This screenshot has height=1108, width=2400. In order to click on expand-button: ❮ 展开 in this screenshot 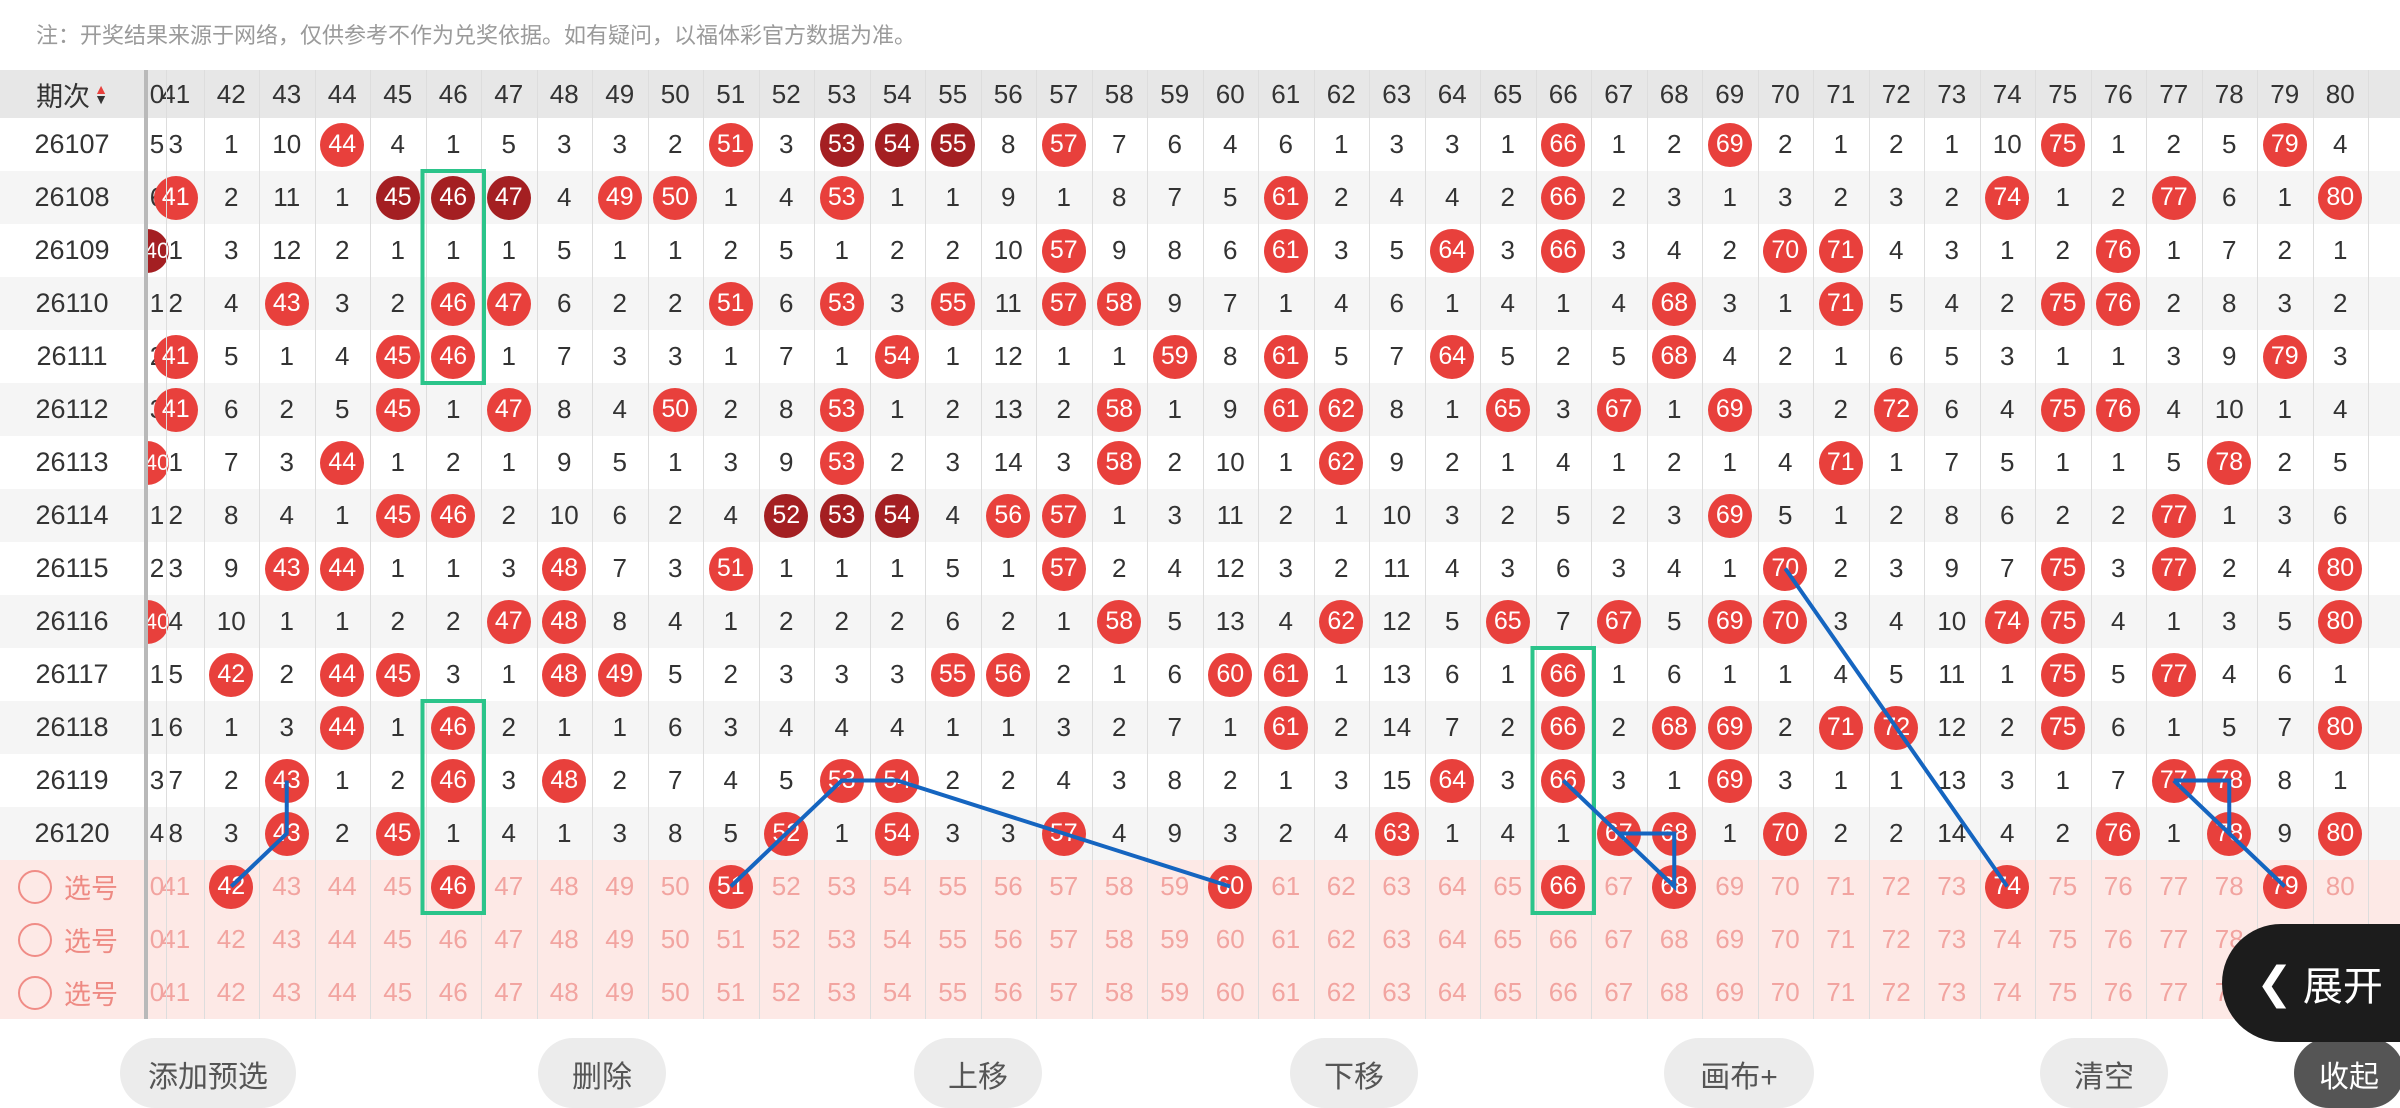, I will do `click(2311, 983)`.